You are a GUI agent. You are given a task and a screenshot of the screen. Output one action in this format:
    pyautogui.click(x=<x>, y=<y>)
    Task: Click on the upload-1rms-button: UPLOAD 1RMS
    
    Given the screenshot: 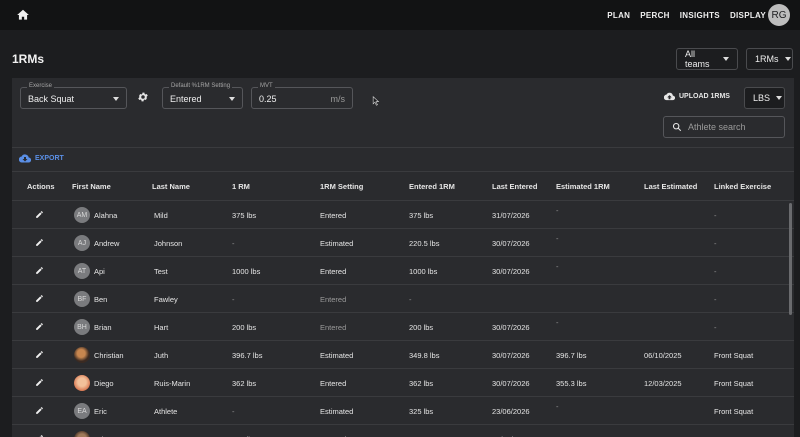 What is the action you would take?
    pyautogui.click(x=697, y=96)
    